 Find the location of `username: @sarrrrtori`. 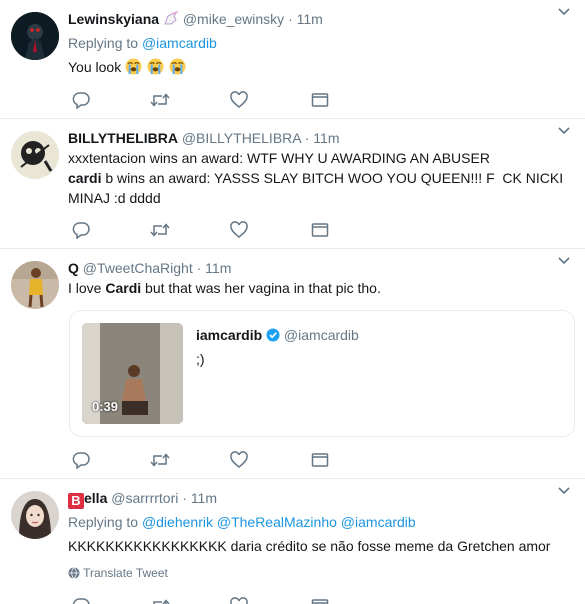

username: @sarrrrtori is located at coordinates (144, 498).